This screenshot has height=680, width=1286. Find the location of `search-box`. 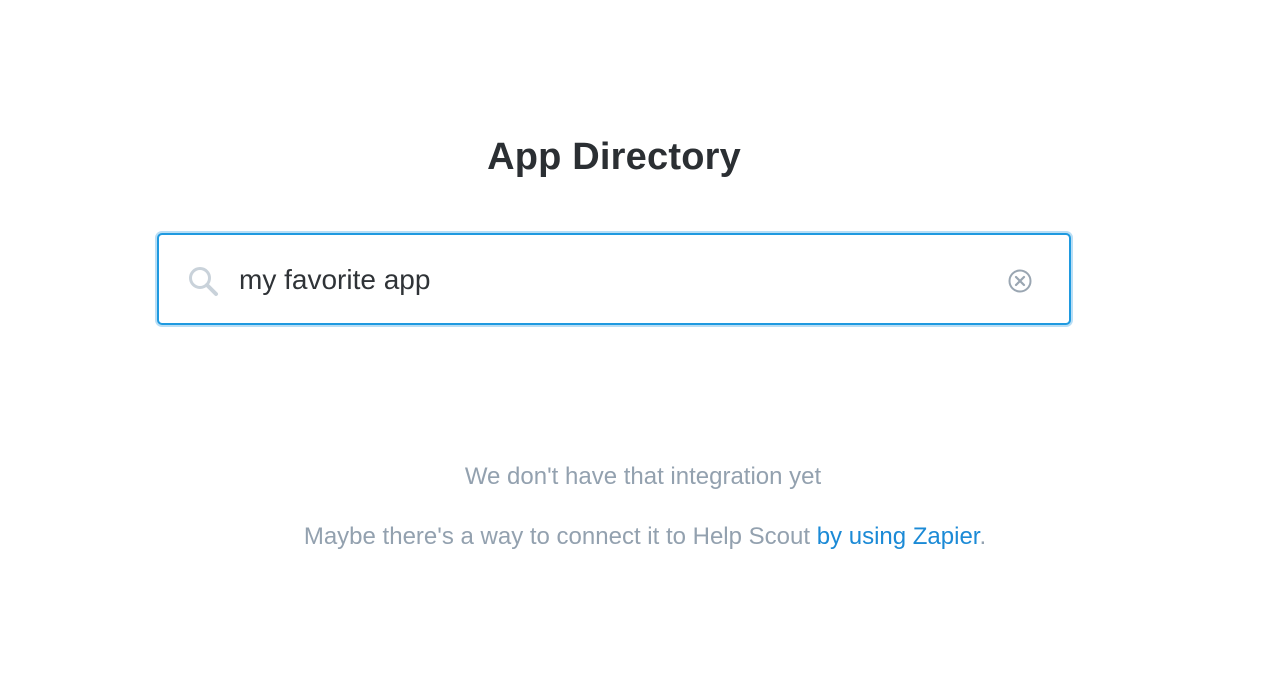

search-box is located at coordinates (614, 279).